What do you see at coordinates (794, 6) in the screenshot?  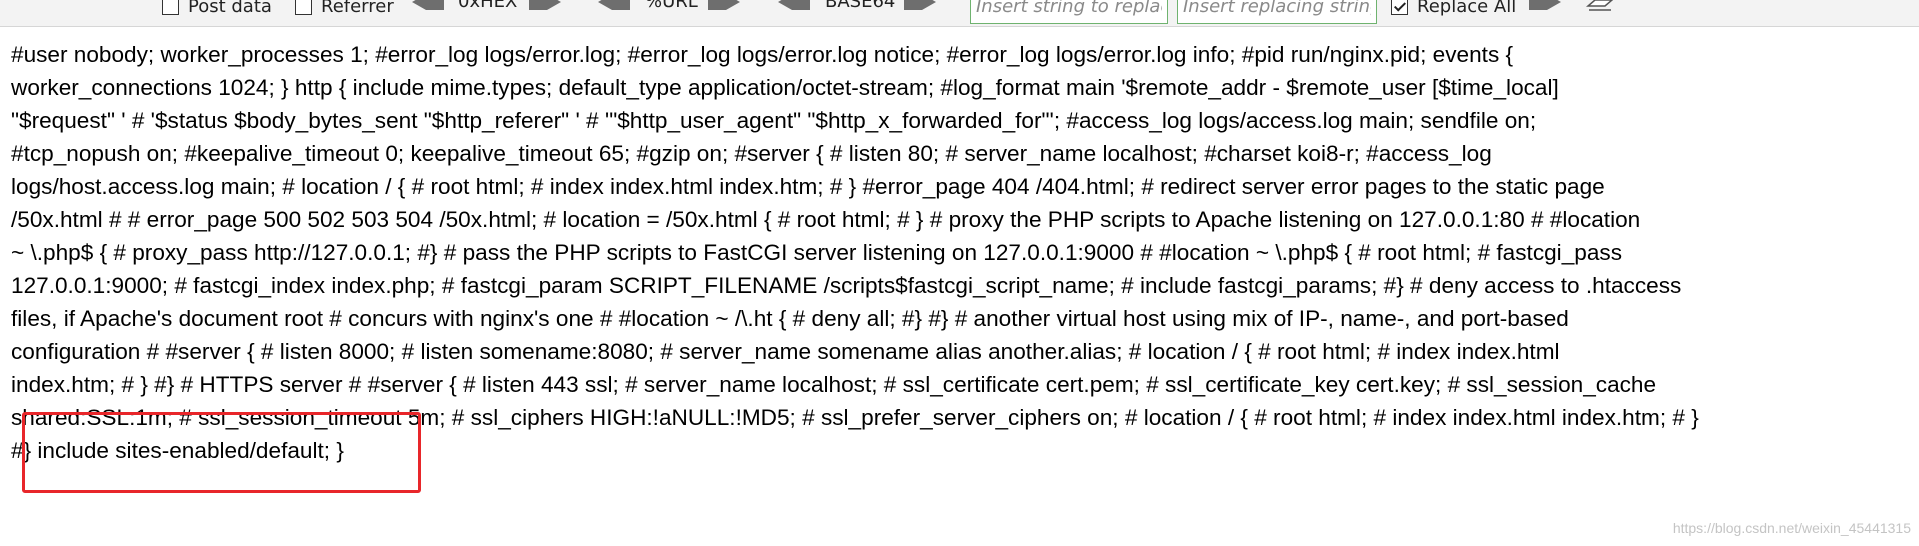 I see `base64-decode-arrow-icon` at bounding box center [794, 6].